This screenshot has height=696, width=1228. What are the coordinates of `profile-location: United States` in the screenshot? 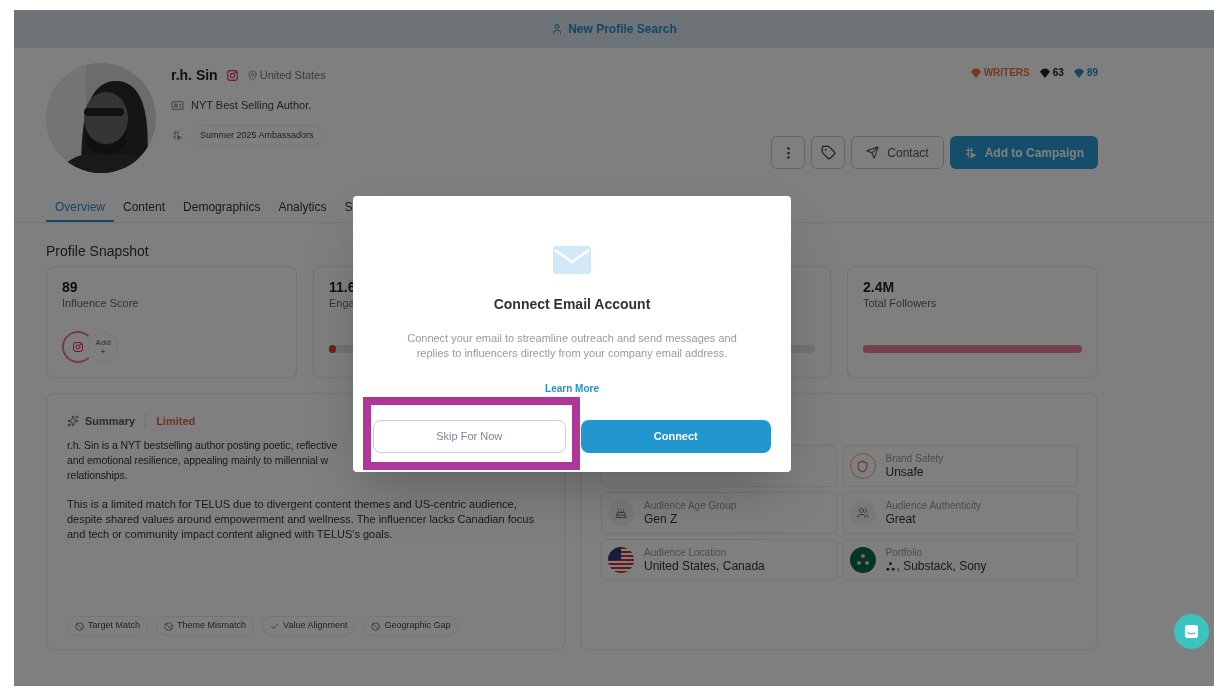 It's located at (292, 76).